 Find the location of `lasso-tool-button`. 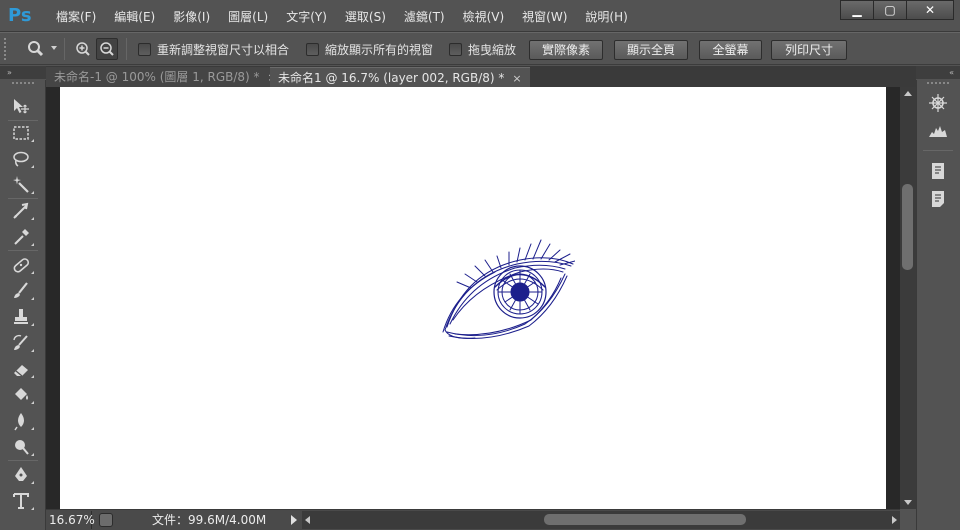

lasso-tool-button is located at coordinates (23, 159).